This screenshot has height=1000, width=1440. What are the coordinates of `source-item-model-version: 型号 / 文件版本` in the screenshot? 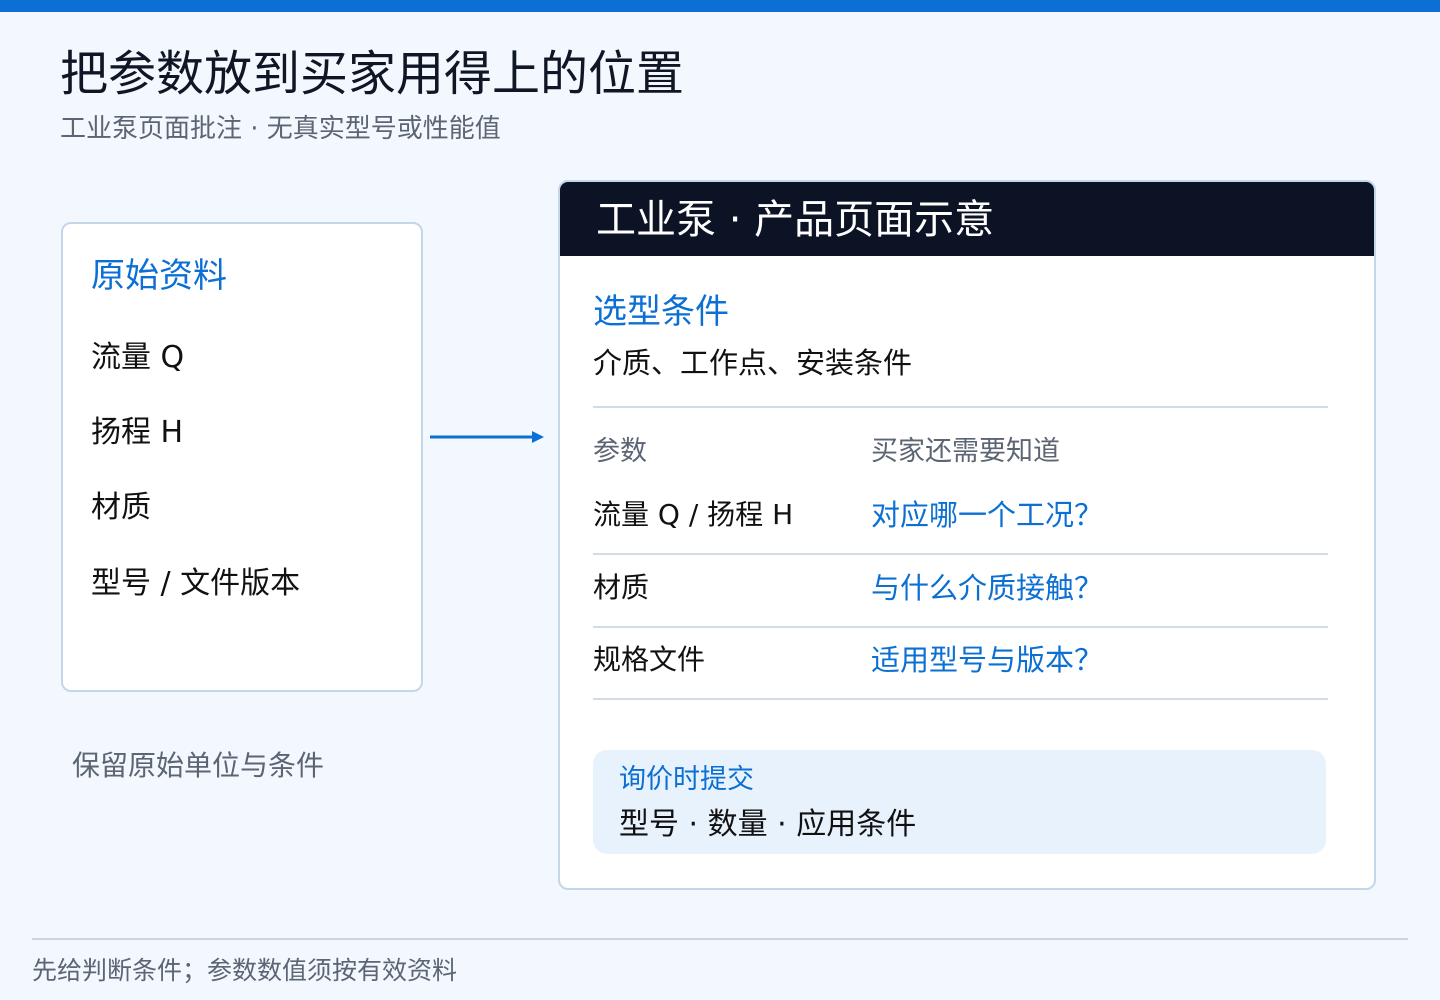 It's located at (196, 583).